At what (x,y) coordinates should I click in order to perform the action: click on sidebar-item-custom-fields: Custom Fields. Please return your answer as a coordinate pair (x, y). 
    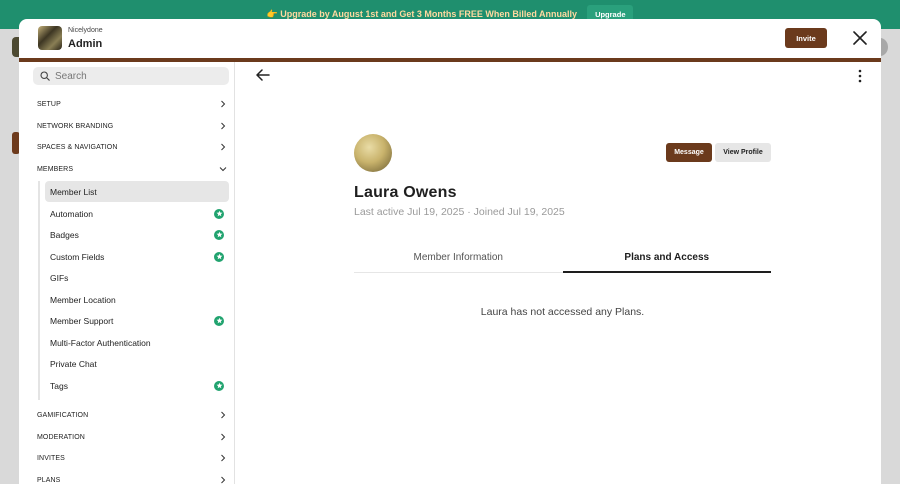
    Looking at the image, I should click on (137, 256).